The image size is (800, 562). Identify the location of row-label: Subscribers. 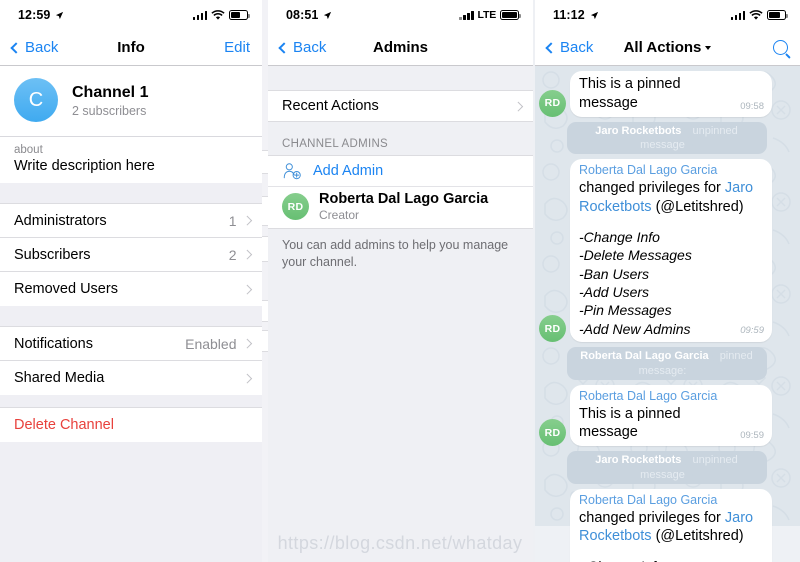
(52, 254).